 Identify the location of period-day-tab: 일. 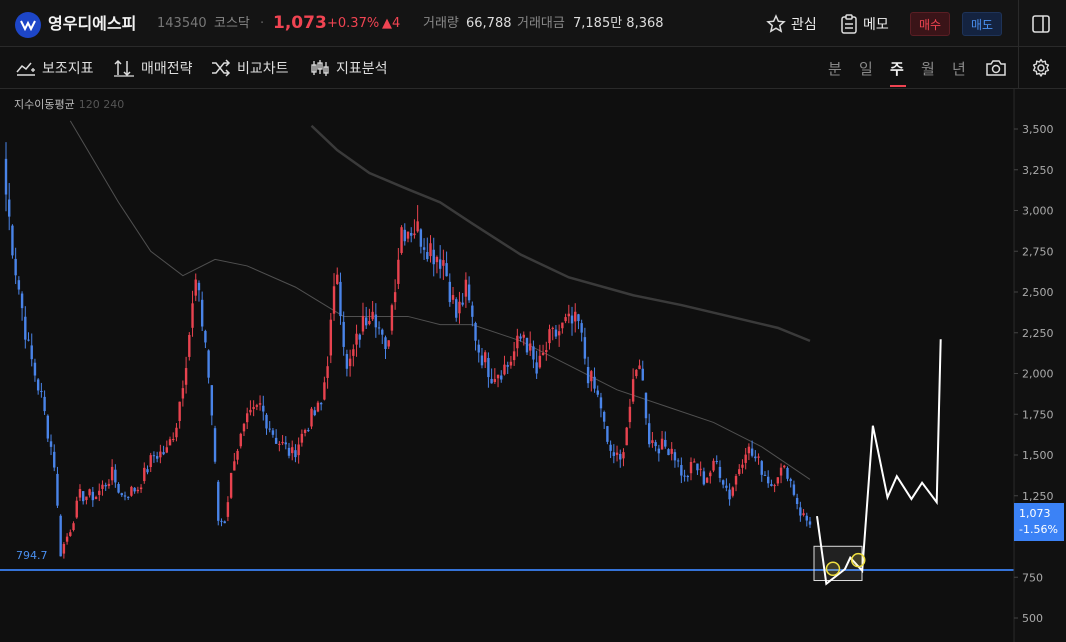
(866, 68).